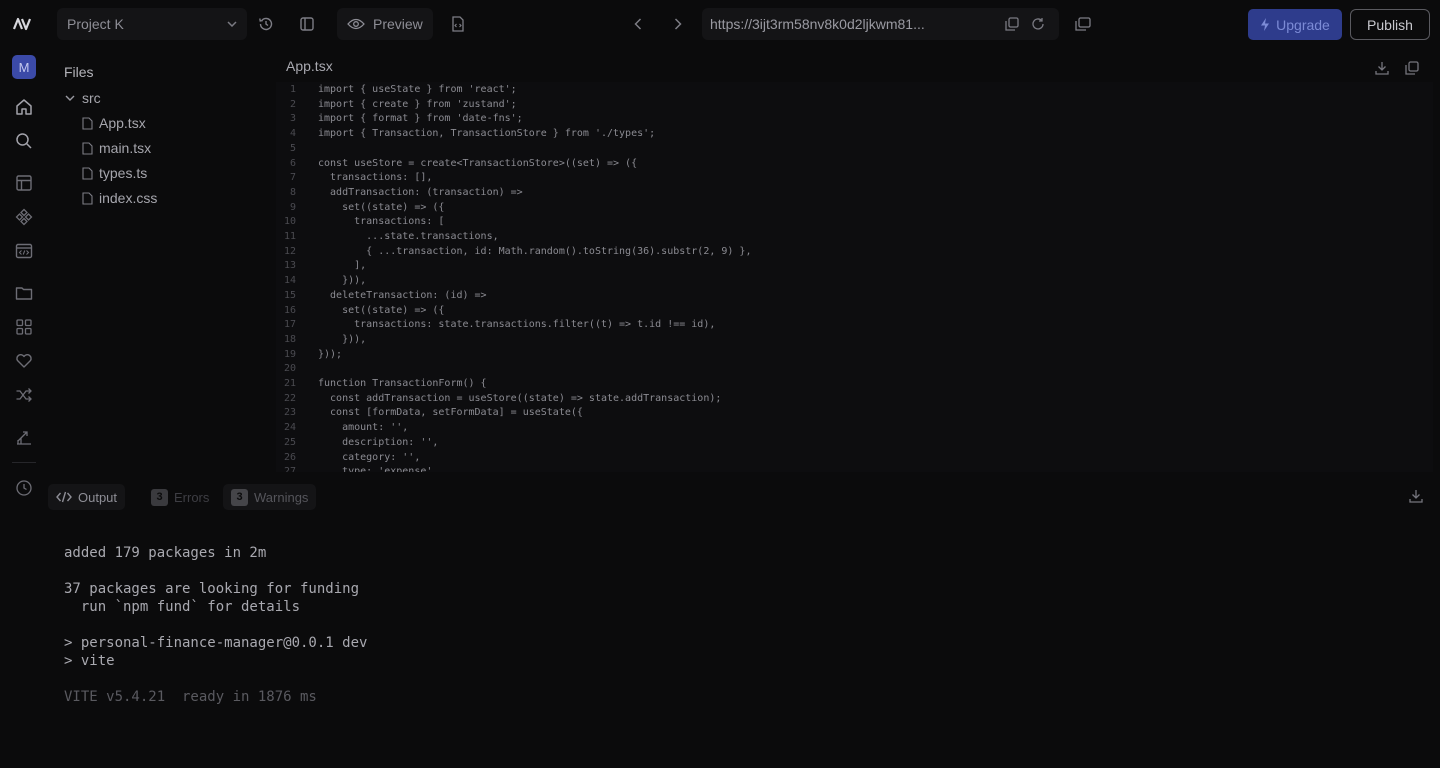 The width and height of the screenshot is (1440, 768). What do you see at coordinates (123, 173) in the screenshot?
I see `file-name: types.ts` at bounding box center [123, 173].